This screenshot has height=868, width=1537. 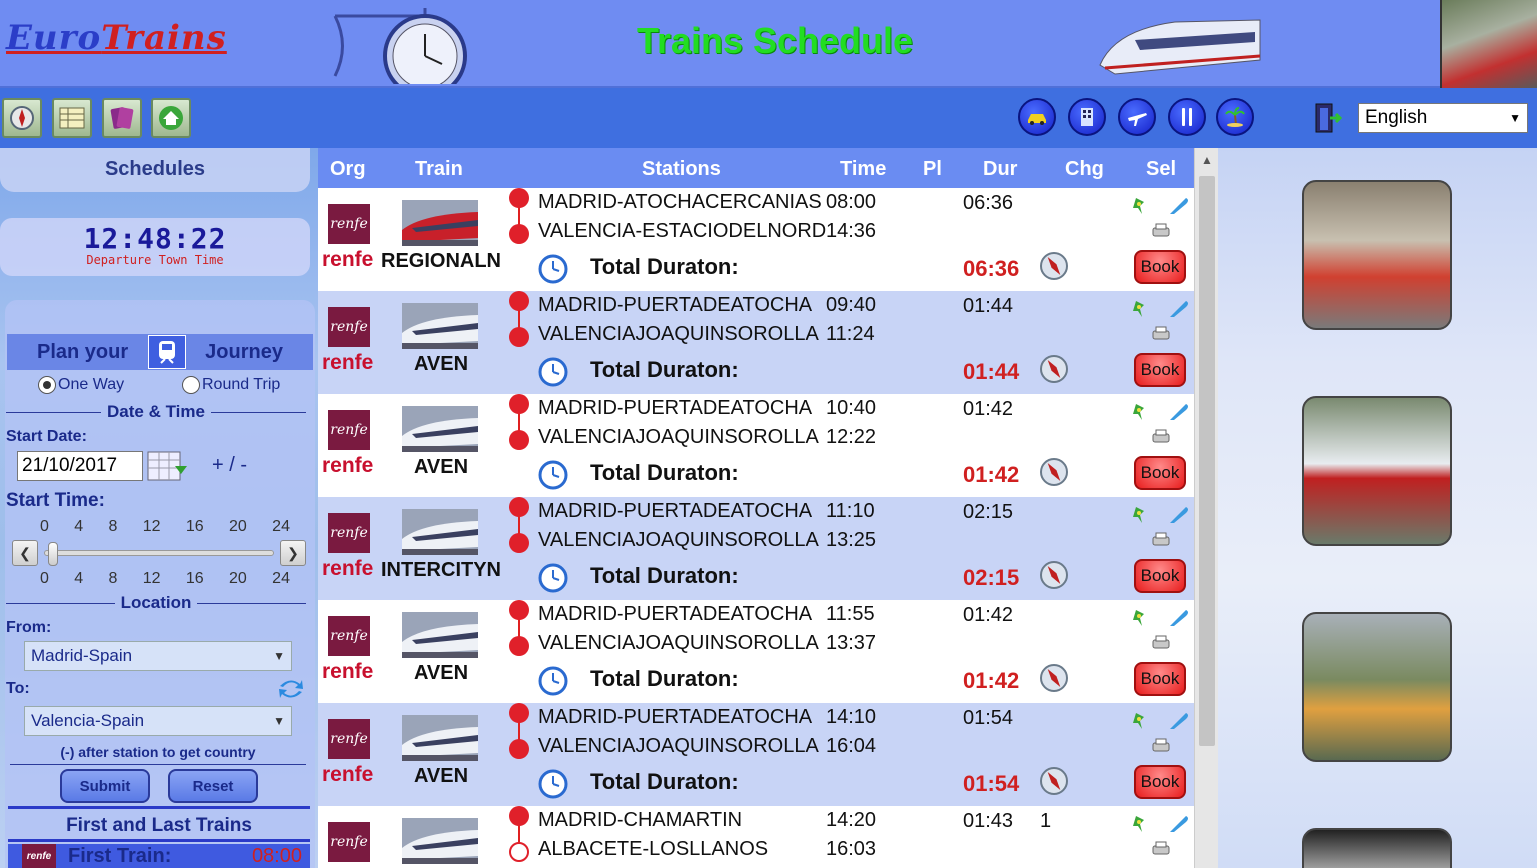 I want to click on slider-track, so click(x=159, y=553).